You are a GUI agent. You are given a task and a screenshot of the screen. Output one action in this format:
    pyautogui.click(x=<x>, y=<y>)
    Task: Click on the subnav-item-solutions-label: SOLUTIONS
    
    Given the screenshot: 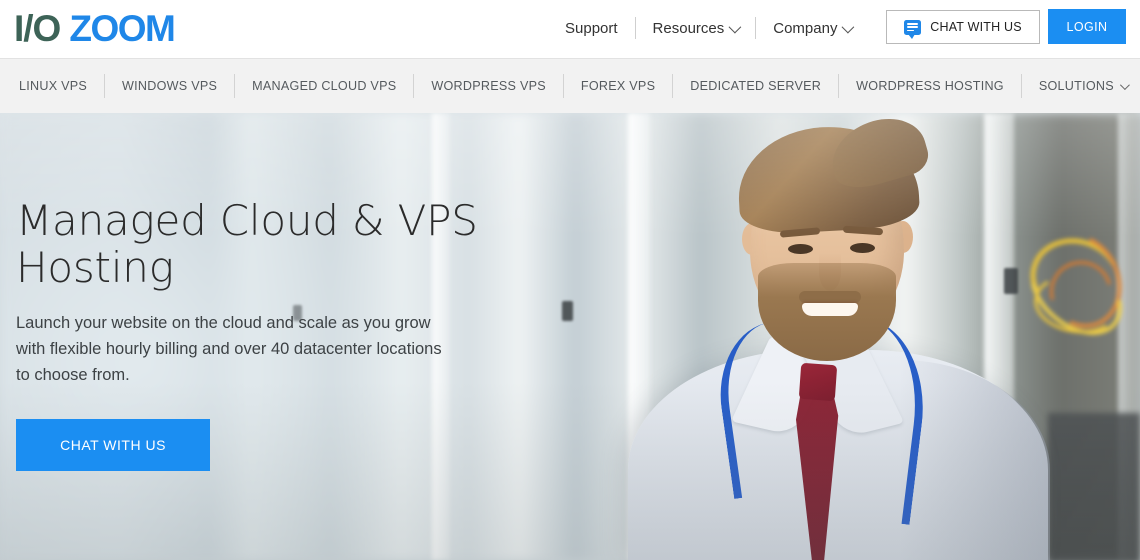 What is the action you would take?
    pyautogui.click(x=1076, y=86)
    